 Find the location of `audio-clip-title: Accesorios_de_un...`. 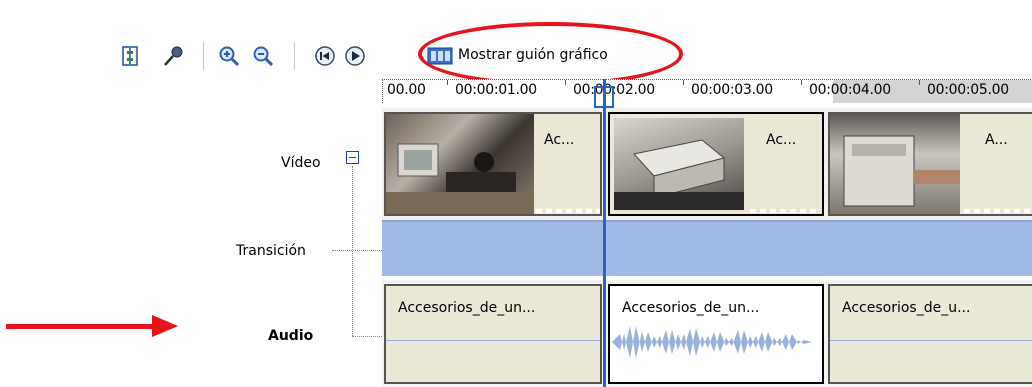

audio-clip-title: Accesorios_de_un... is located at coordinates (467, 308).